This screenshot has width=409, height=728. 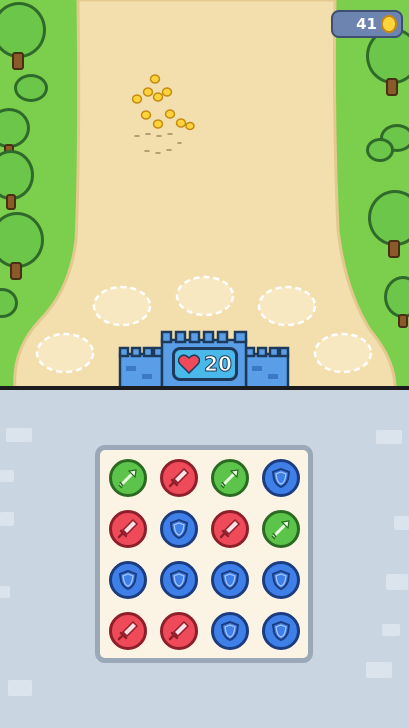 I want to click on heart-icon, so click(x=189, y=364).